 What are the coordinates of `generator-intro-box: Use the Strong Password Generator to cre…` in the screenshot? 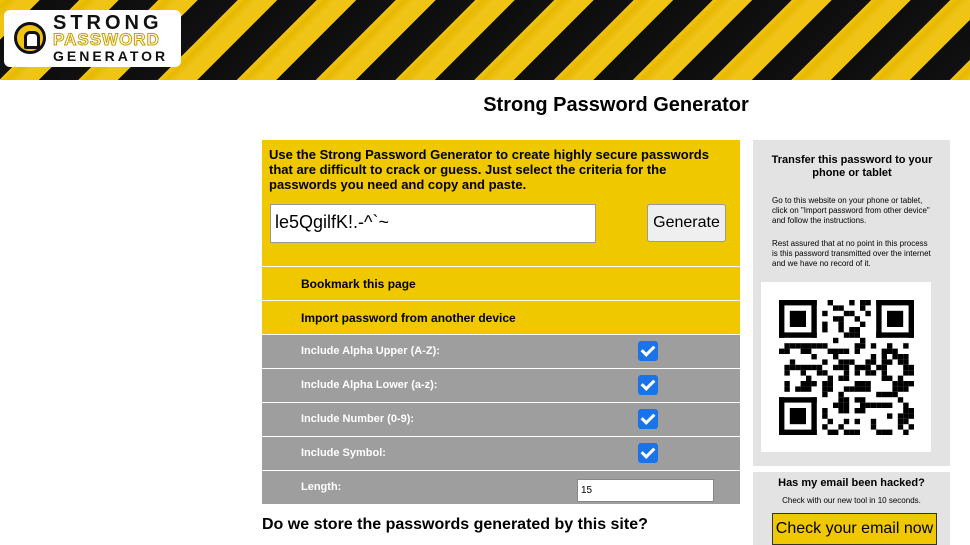 It's located at (501, 203).